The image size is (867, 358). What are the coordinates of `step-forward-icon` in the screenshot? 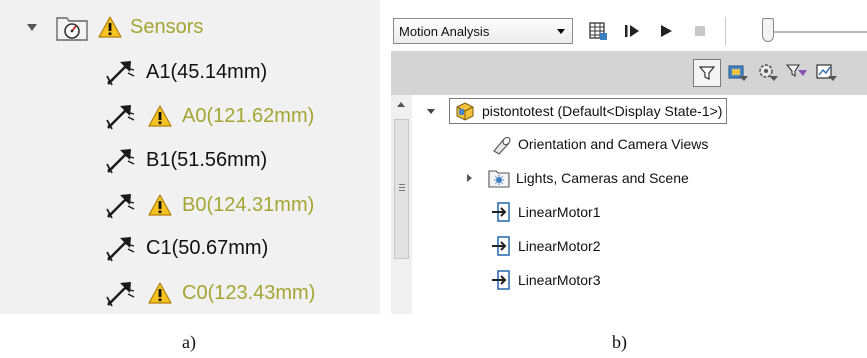 It's located at (632, 31).